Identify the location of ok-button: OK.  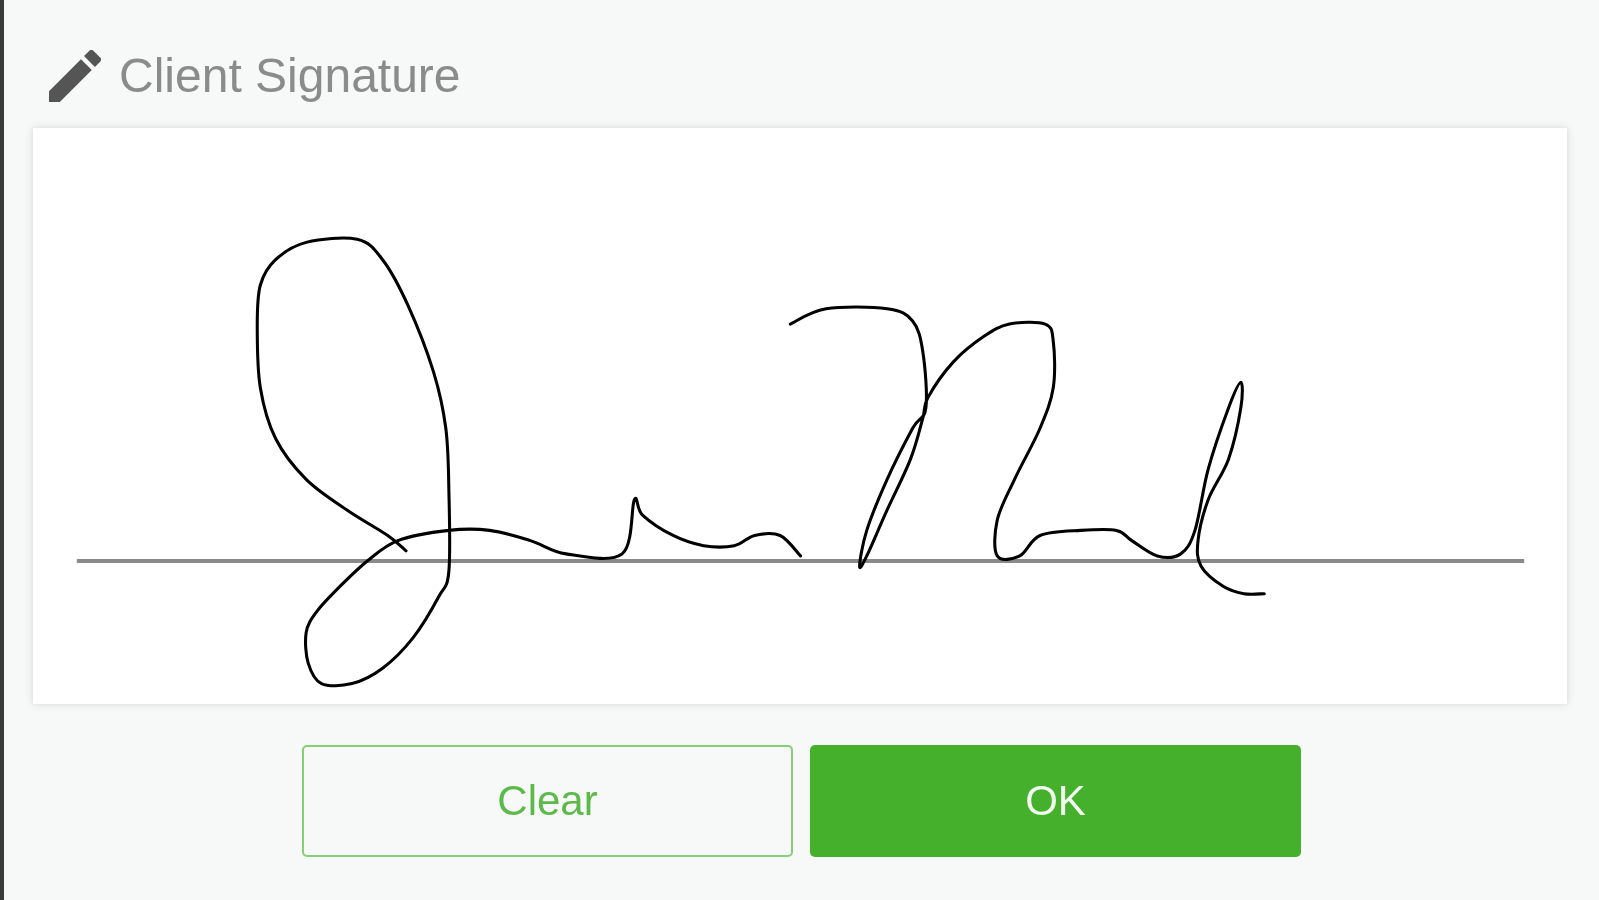
(1055, 801).